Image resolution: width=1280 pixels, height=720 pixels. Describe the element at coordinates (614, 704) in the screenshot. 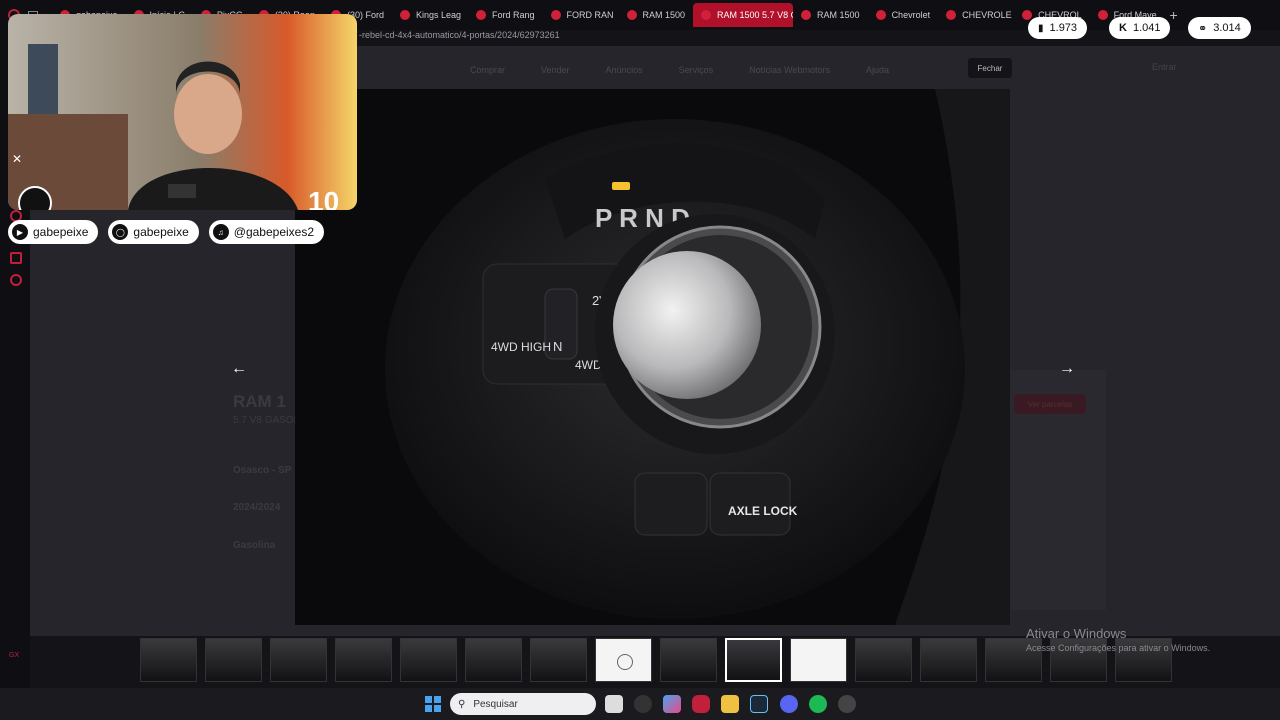

I see `task-view-icon` at that location.